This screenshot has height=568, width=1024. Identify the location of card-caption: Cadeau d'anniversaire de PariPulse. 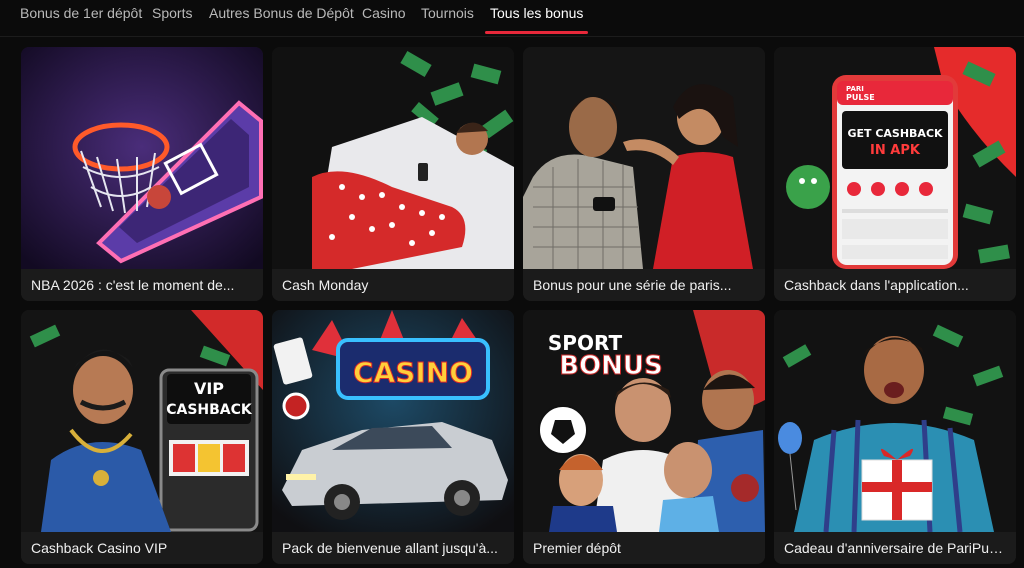
(895, 548).